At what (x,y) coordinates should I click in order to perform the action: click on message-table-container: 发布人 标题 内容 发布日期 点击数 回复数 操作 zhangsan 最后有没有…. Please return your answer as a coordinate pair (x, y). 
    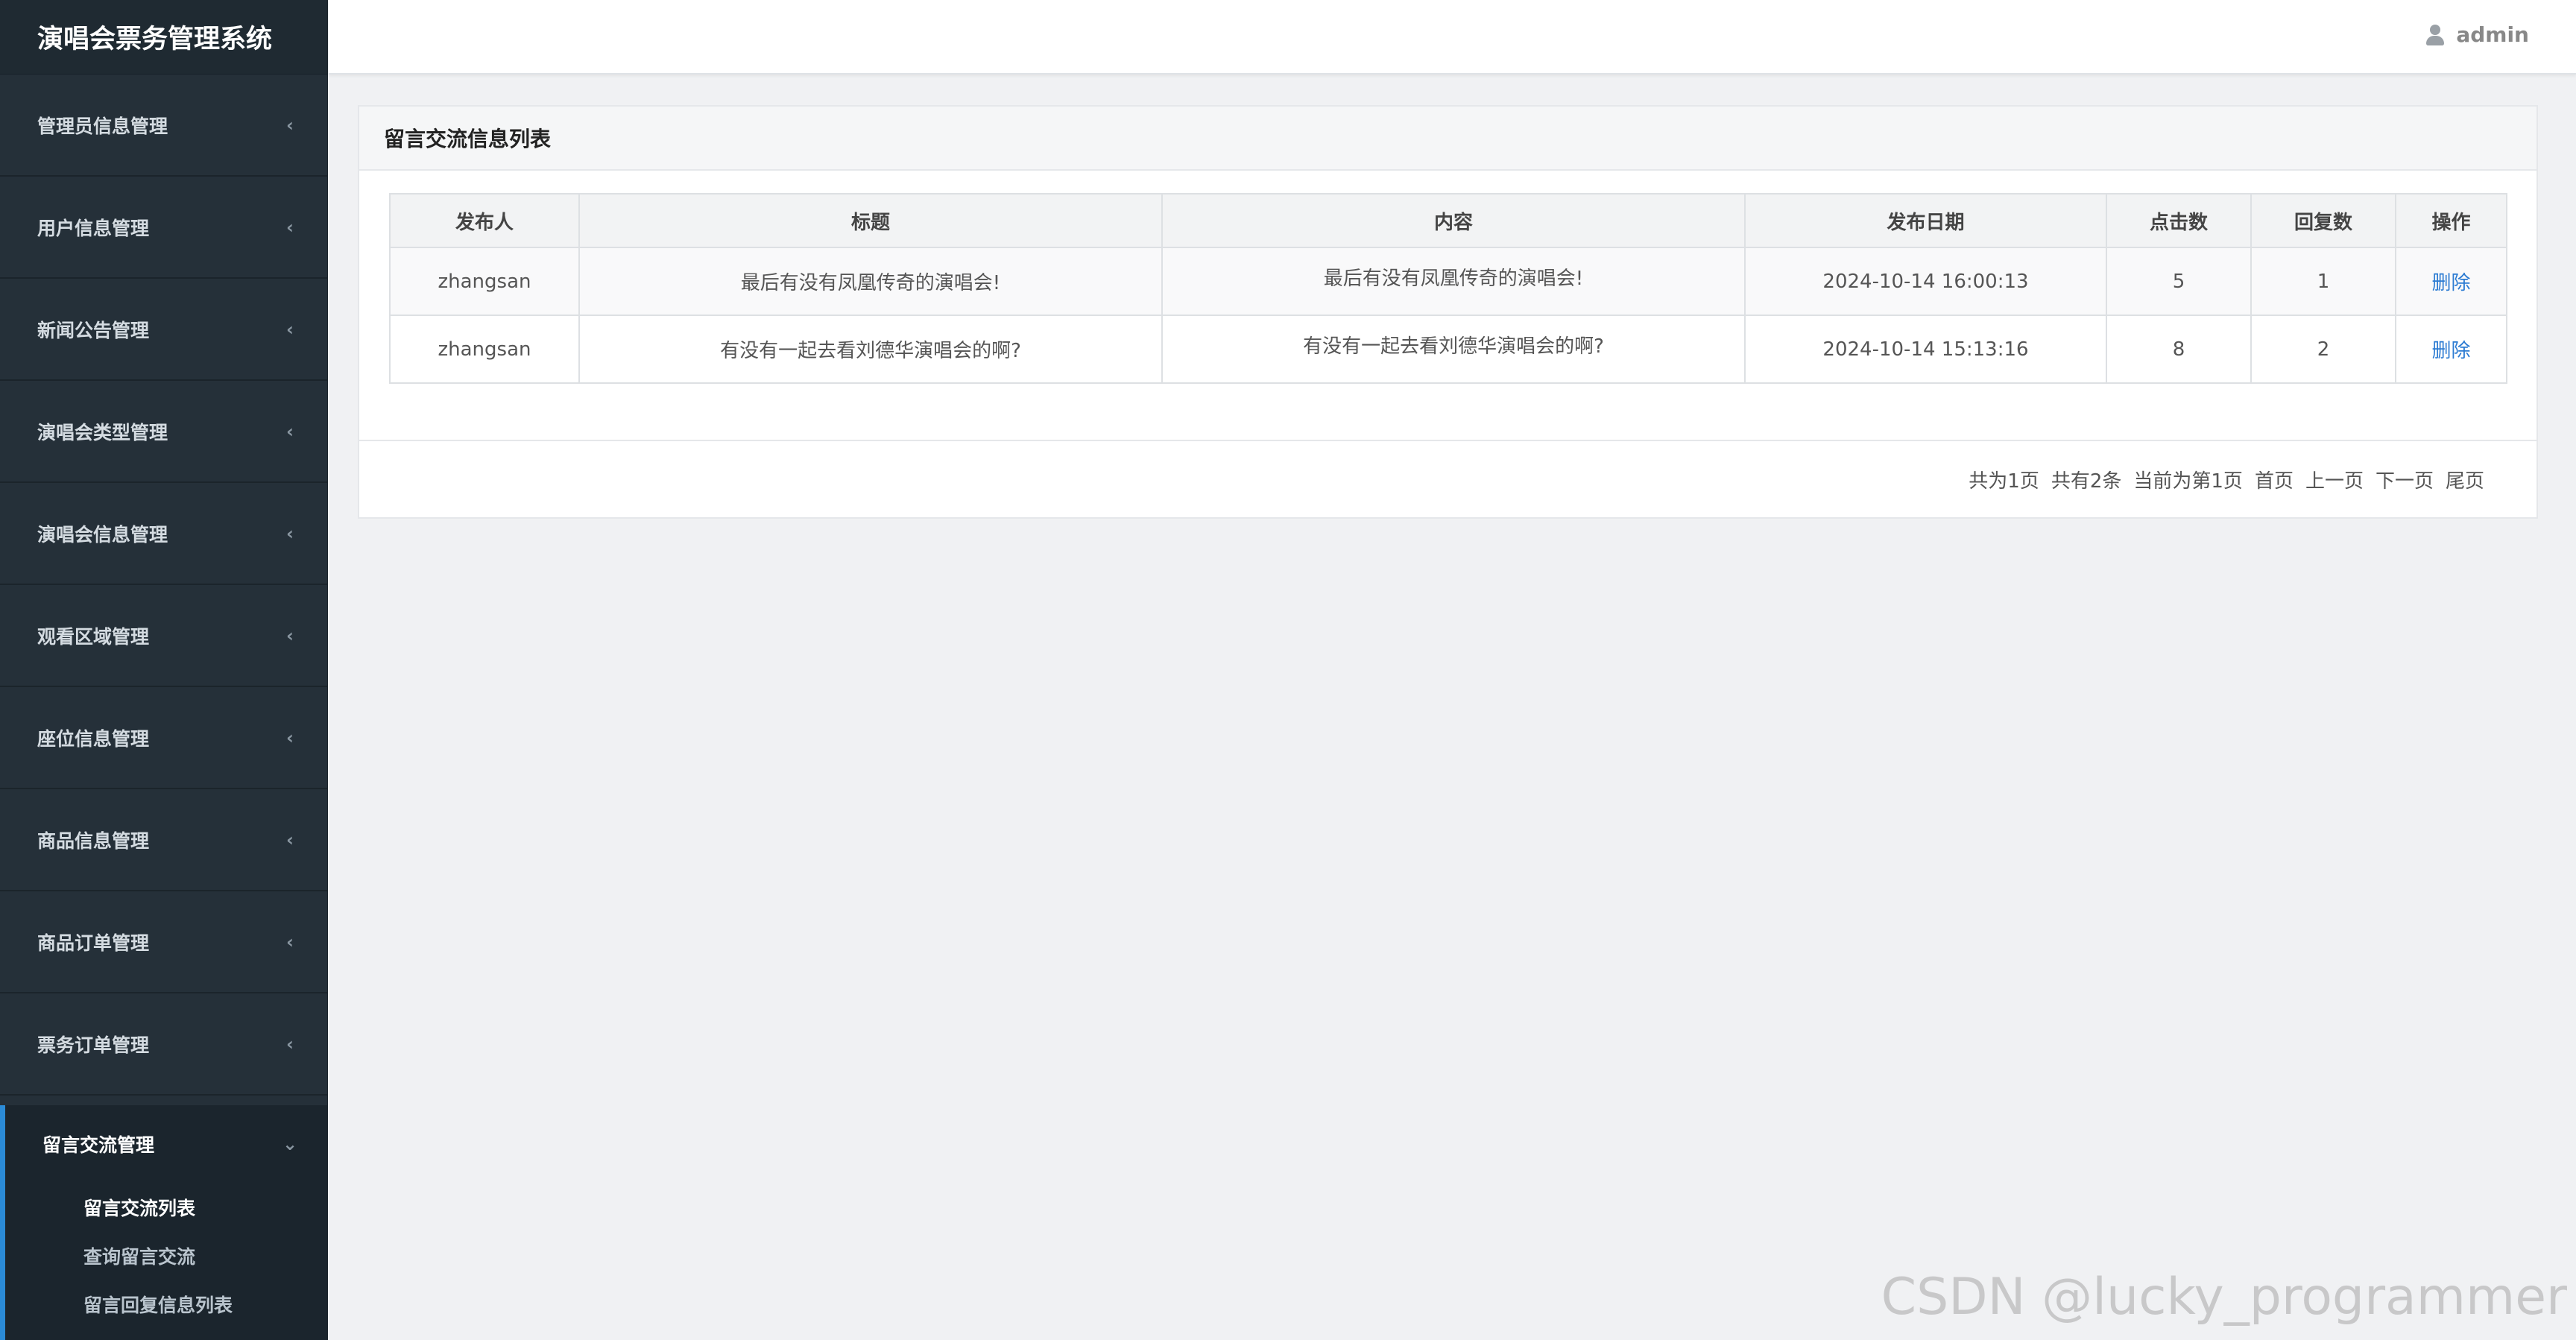
    Looking at the image, I should click on (1448, 288).